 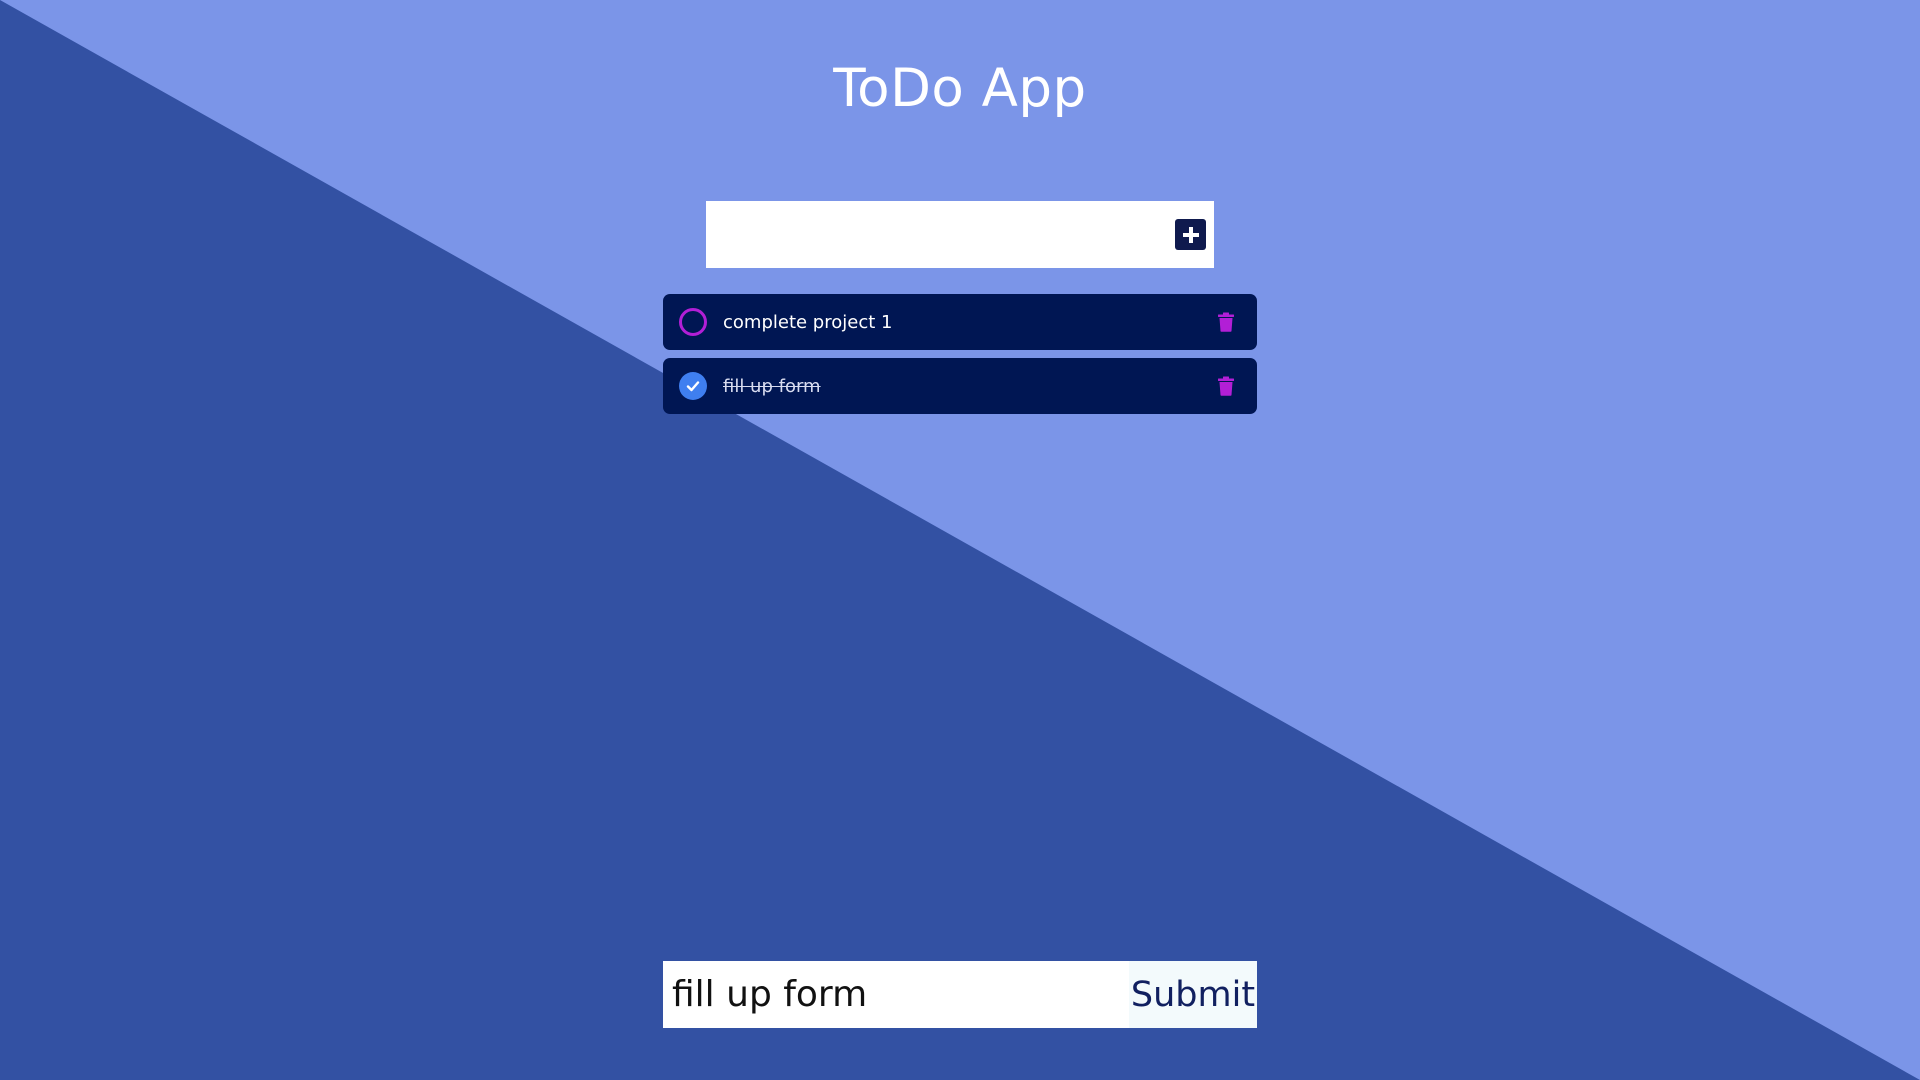 What do you see at coordinates (693, 322) in the screenshot?
I see `circle-icon` at bounding box center [693, 322].